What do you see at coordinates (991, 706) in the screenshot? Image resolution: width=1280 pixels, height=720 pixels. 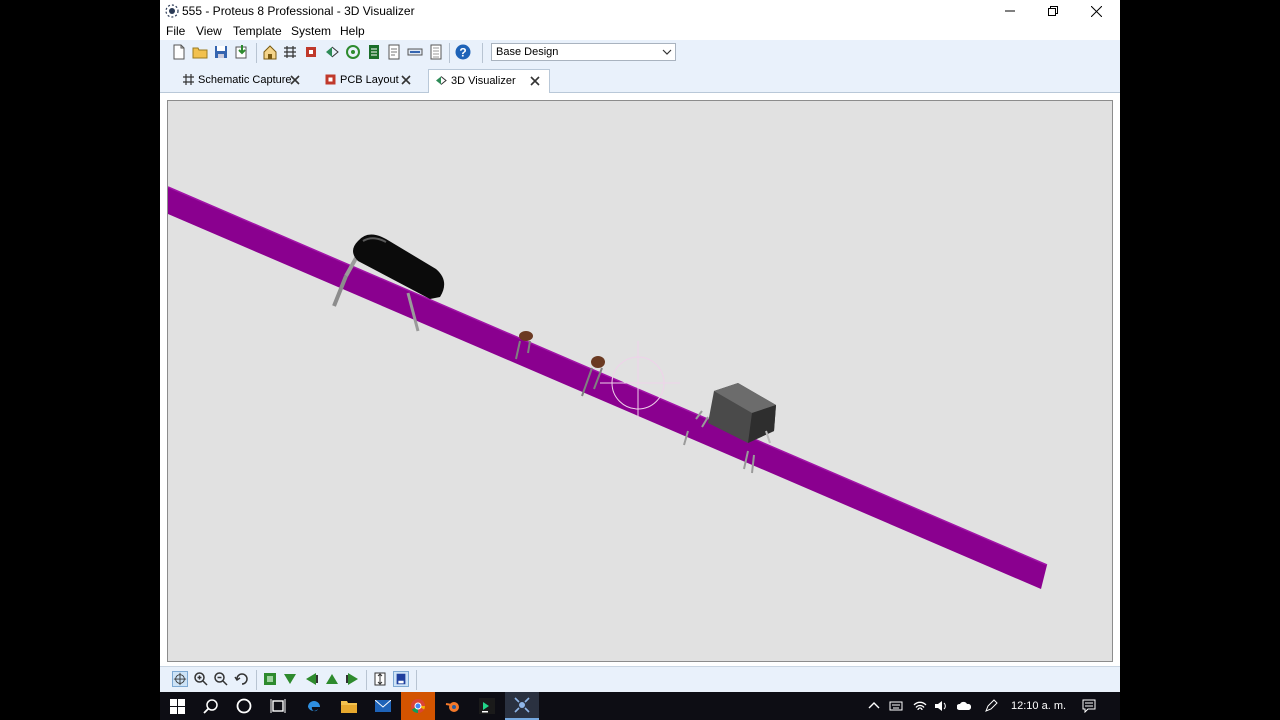 I see `pen-icon` at bounding box center [991, 706].